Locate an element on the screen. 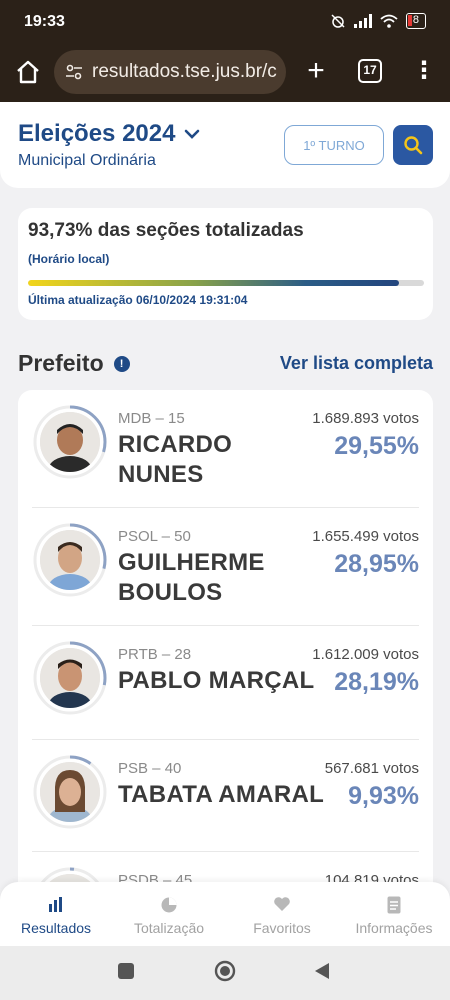  candidate-votes: 1.689.893 votos is located at coordinates (365, 418).